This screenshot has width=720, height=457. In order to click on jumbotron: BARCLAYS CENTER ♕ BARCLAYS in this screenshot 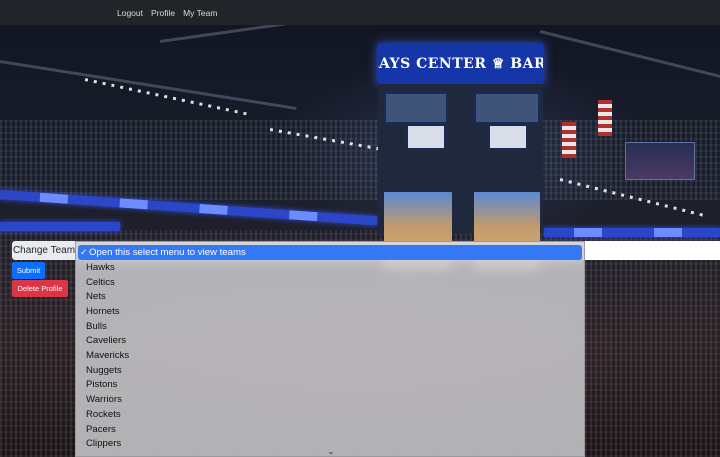, I will do `click(460, 157)`.